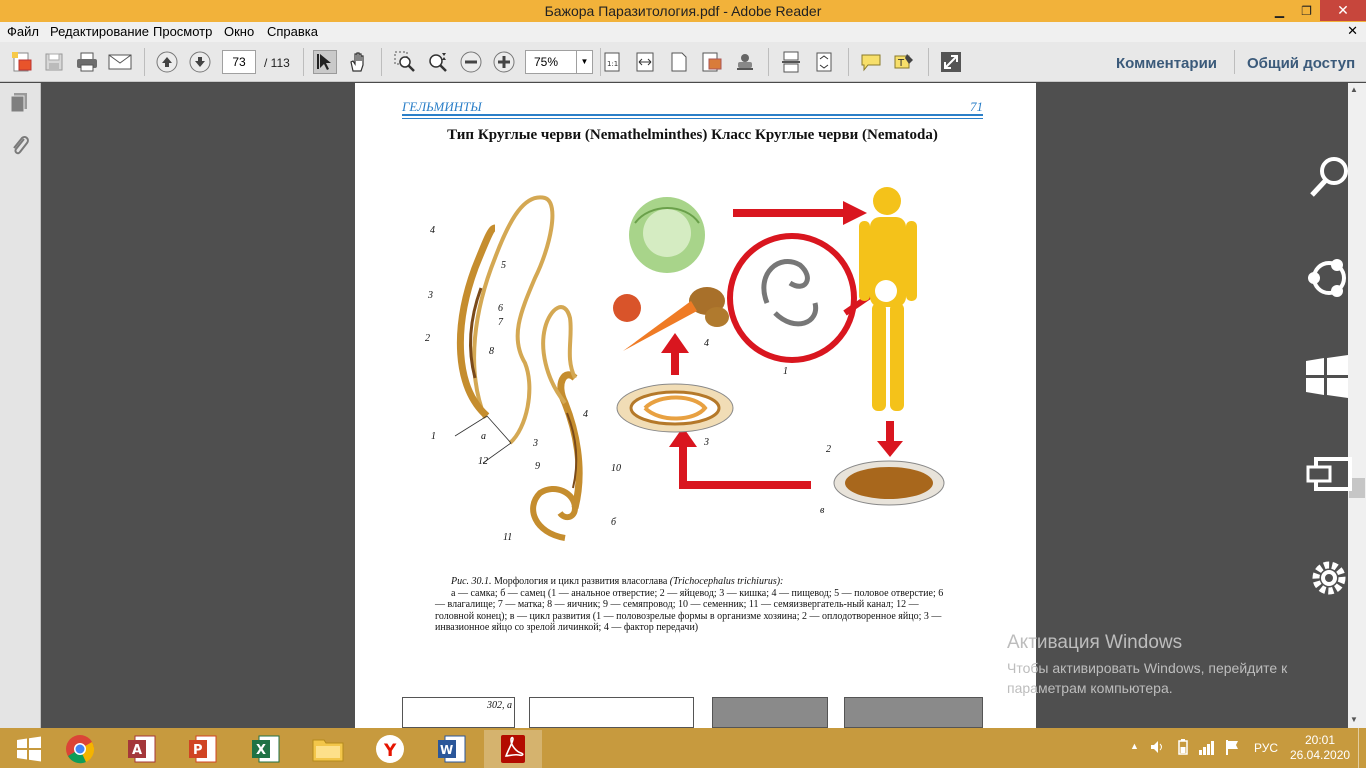  I want to click on label-female-2: 2, so click(427, 338).